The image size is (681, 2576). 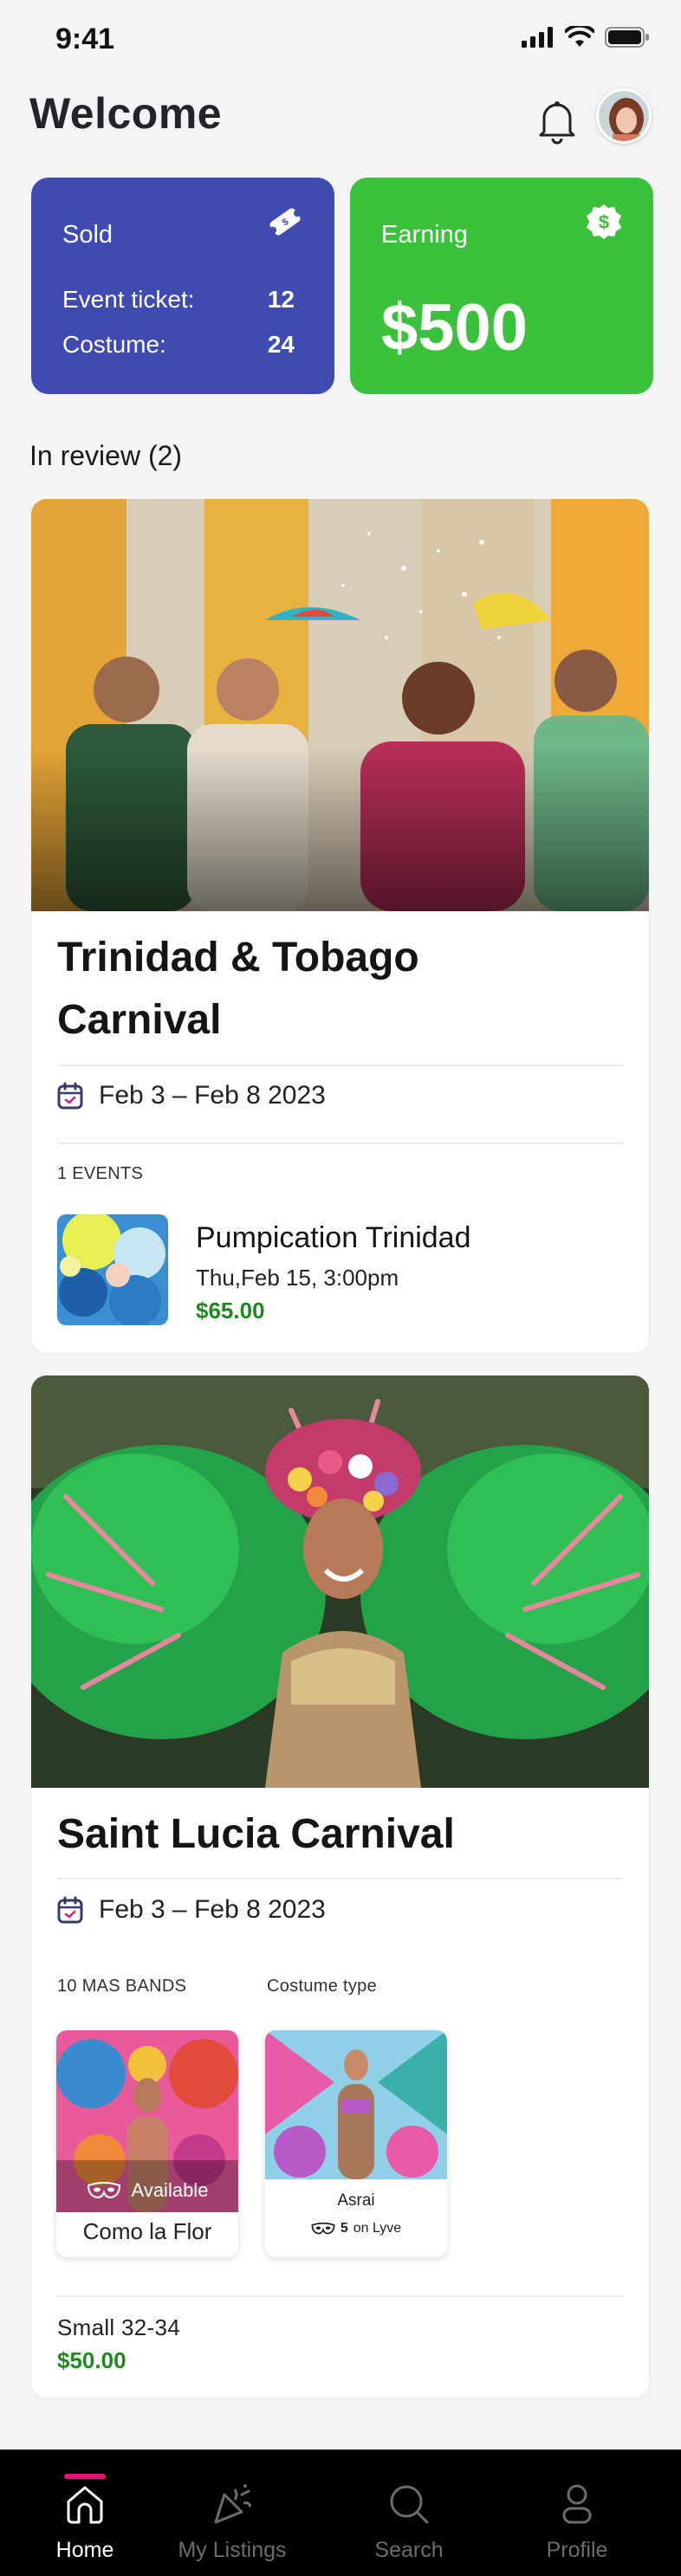 I want to click on band-name: Asrai, so click(x=356, y=2200).